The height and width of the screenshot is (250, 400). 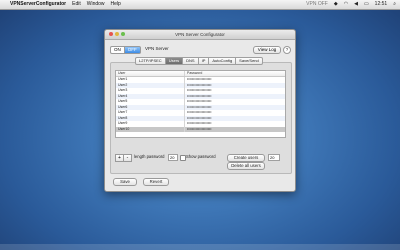 I want to click on spotlight-search-icon: ⌕, so click(x=394, y=4).